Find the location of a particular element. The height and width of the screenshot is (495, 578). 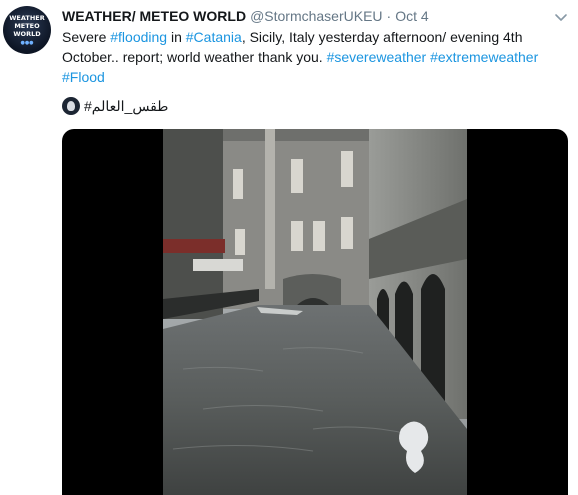

social-icons: ●●● is located at coordinates (27, 42).